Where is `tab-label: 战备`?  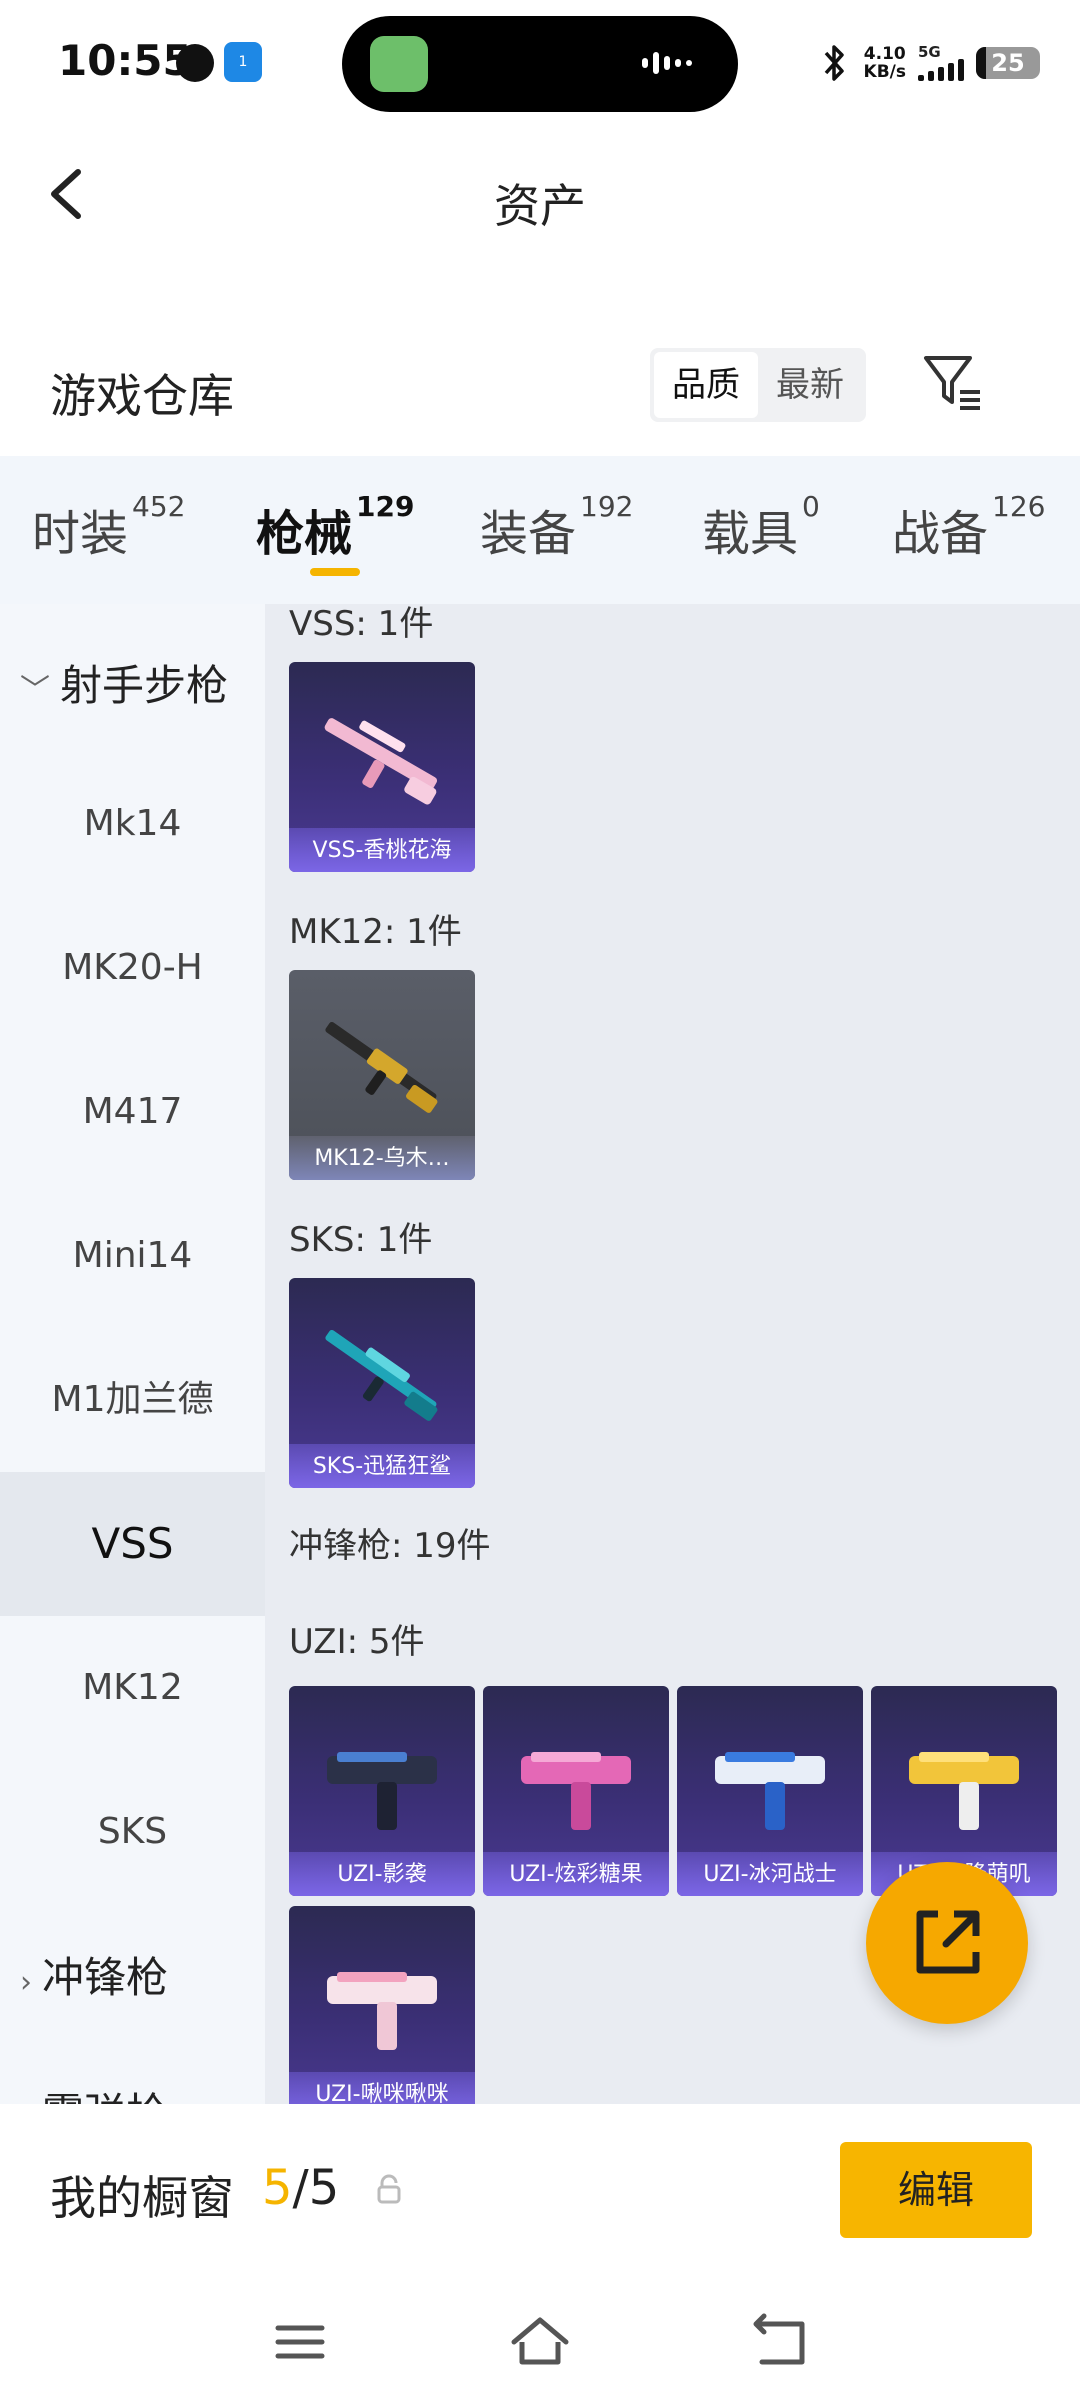
tab-label: 战备 is located at coordinates (940, 534).